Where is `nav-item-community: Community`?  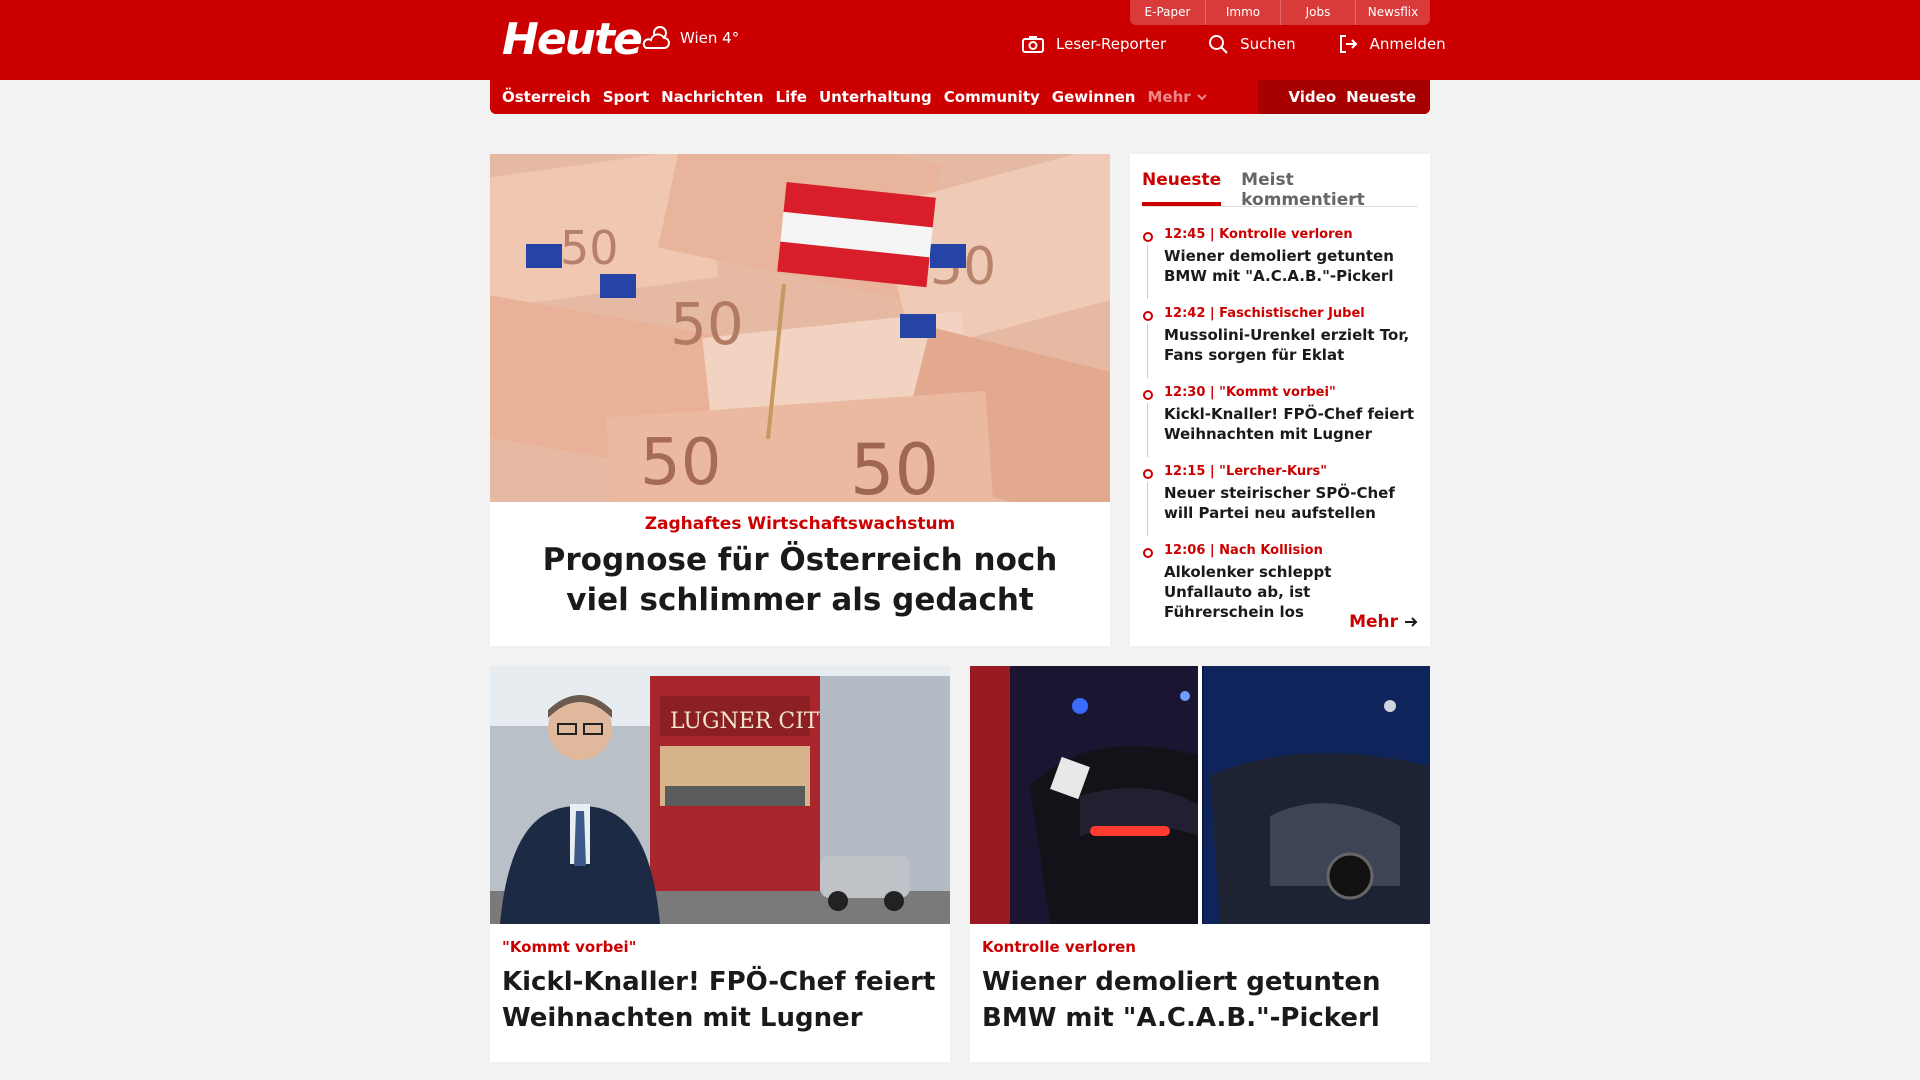 nav-item-community: Community is located at coordinates (992, 97).